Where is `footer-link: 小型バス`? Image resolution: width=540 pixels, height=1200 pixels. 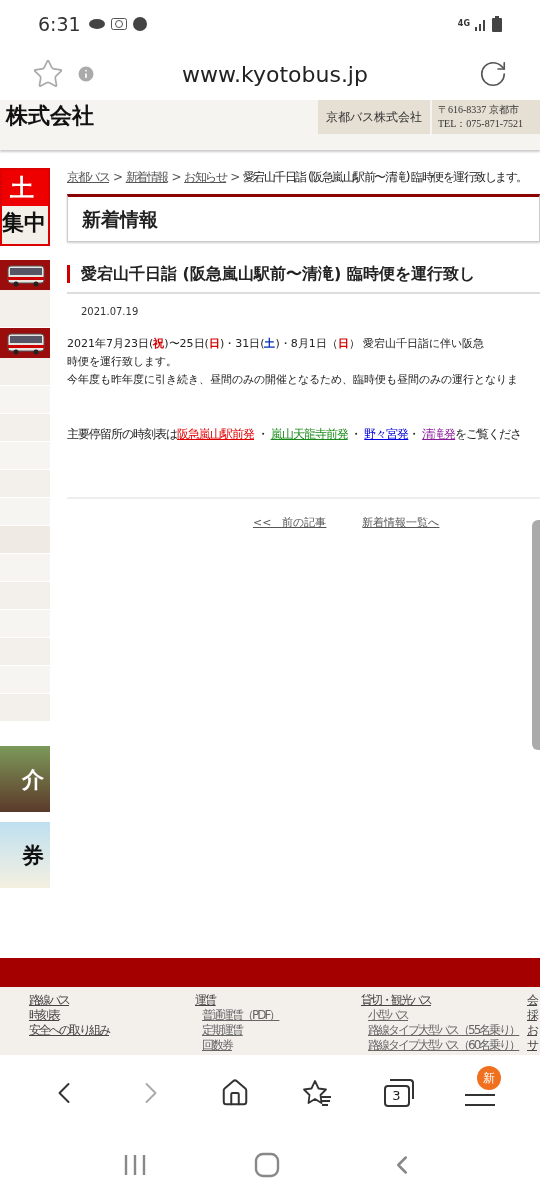
footer-link: 小型バス is located at coordinates (447, 1015).